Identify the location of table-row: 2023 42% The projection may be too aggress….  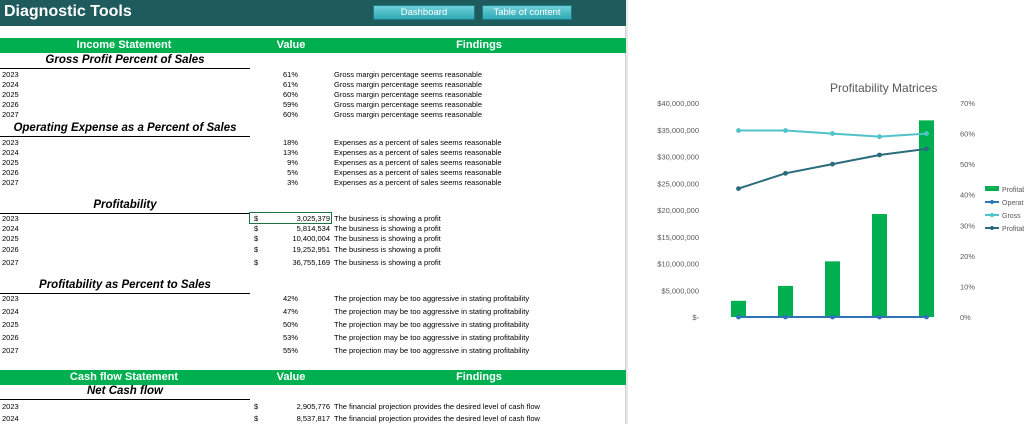
(313, 299).